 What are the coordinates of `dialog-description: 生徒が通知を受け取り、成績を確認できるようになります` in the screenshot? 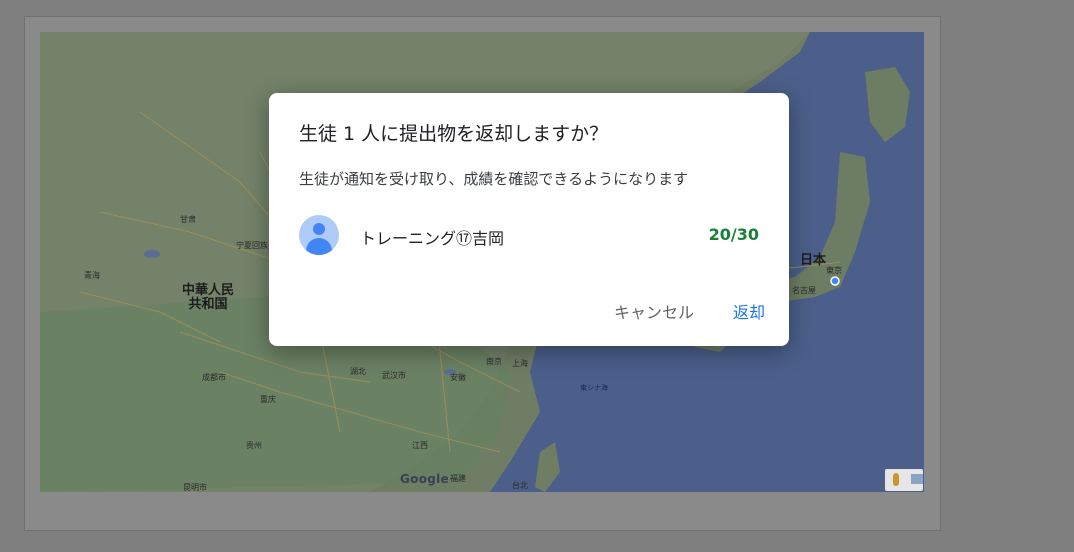 It's located at (494, 179).